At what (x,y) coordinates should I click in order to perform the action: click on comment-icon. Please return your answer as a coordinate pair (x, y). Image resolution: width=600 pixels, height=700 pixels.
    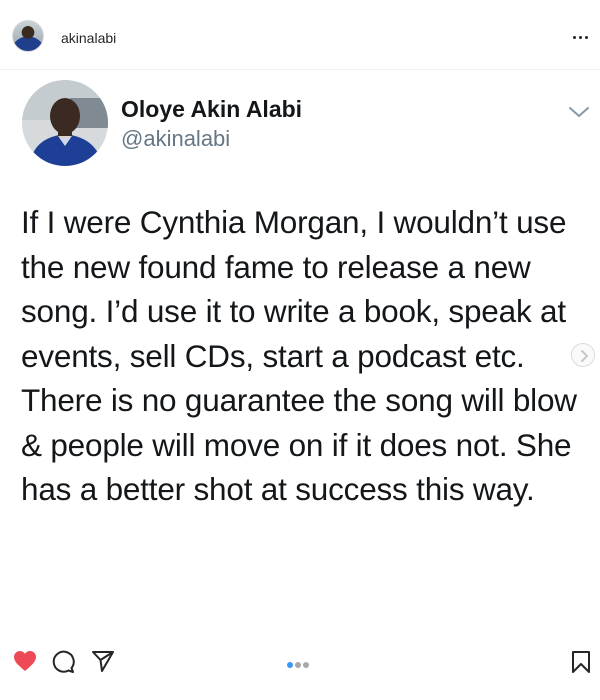
    Looking at the image, I should click on (63, 662).